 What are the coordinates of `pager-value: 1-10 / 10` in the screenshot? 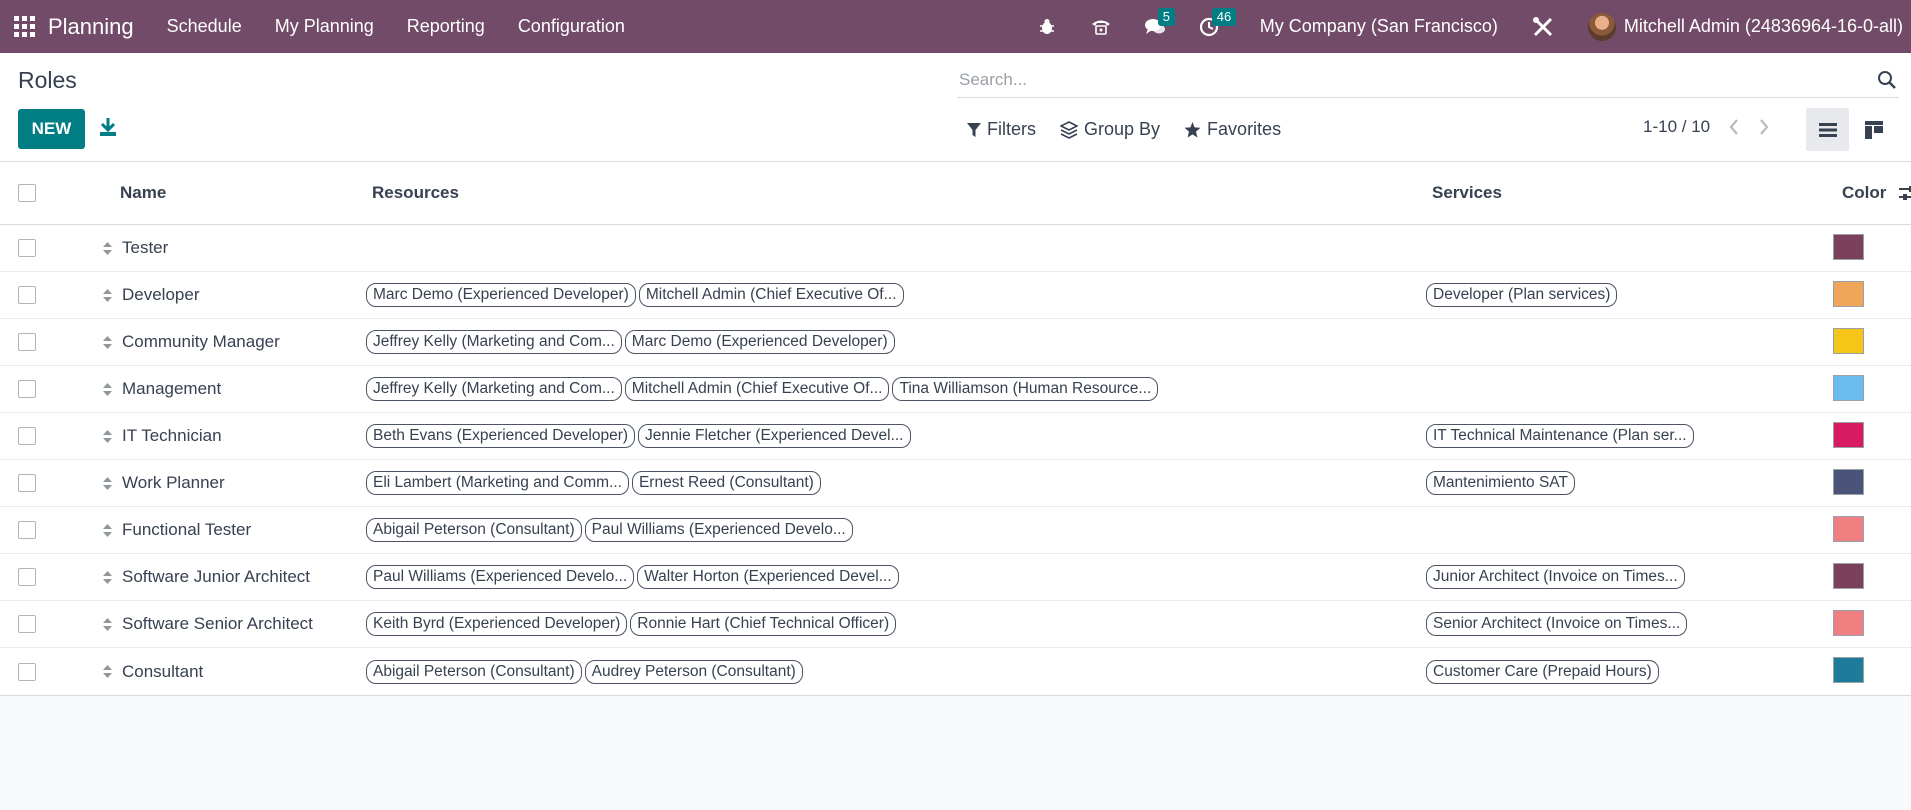 It's located at (1676, 127).